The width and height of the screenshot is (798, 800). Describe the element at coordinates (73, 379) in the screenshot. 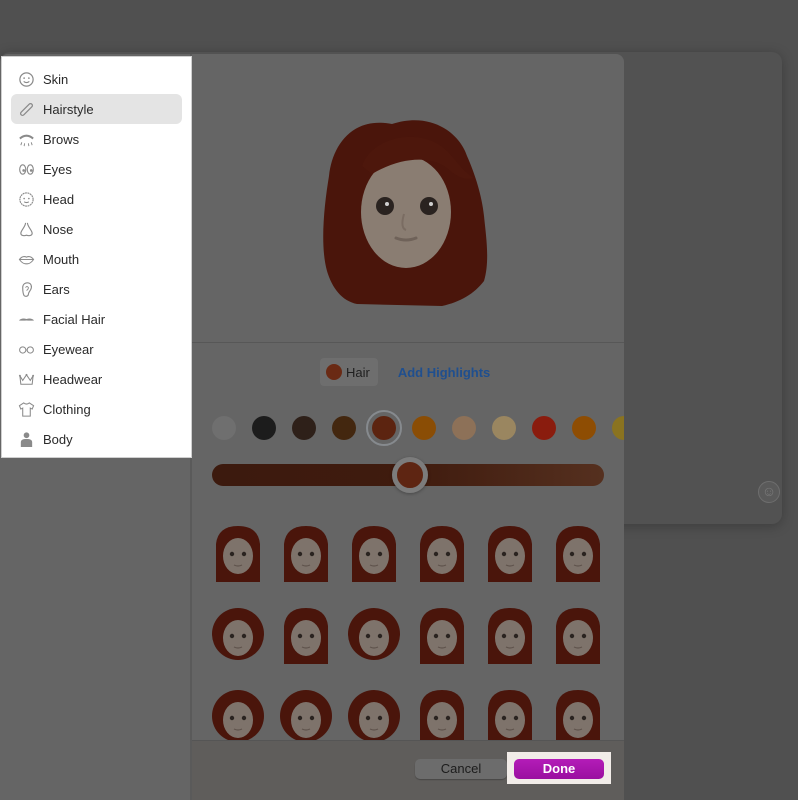

I see `sidebar-item-label: Headwear` at that location.